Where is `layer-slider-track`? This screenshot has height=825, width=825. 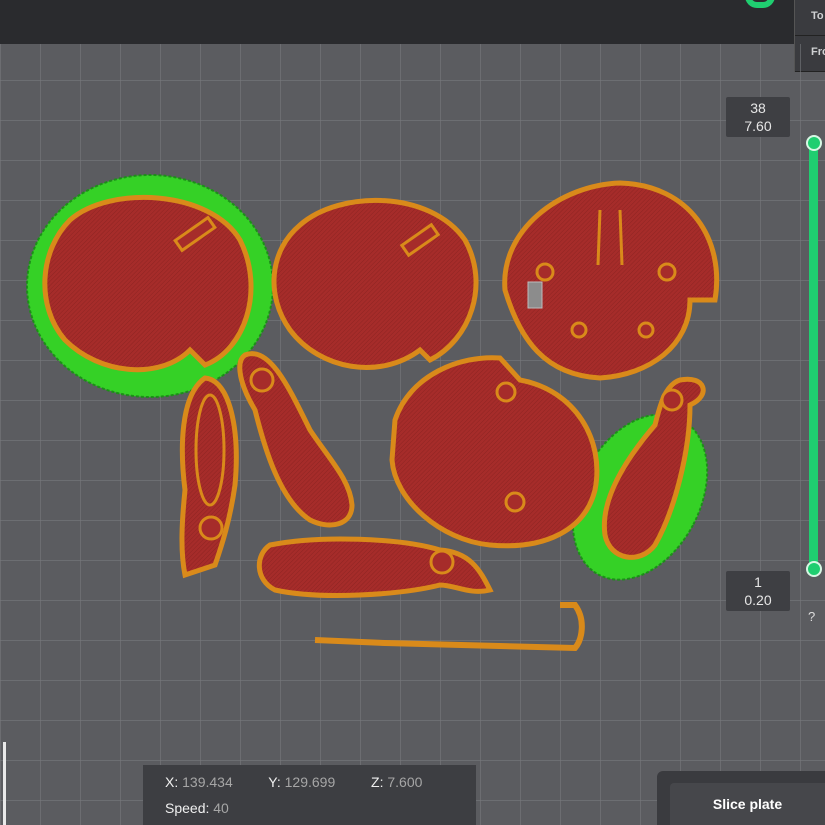
layer-slider-track is located at coordinates (813, 356).